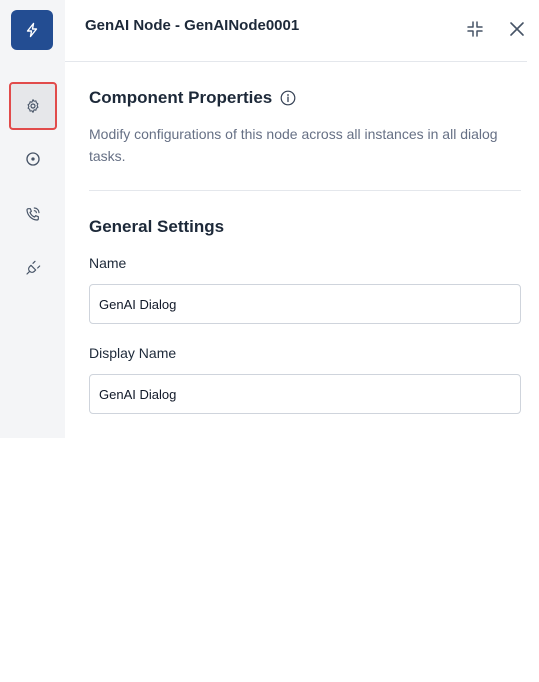 The image size is (539, 682). I want to click on page-title: GenAI Node - GenAINode0001, so click(192, 25).